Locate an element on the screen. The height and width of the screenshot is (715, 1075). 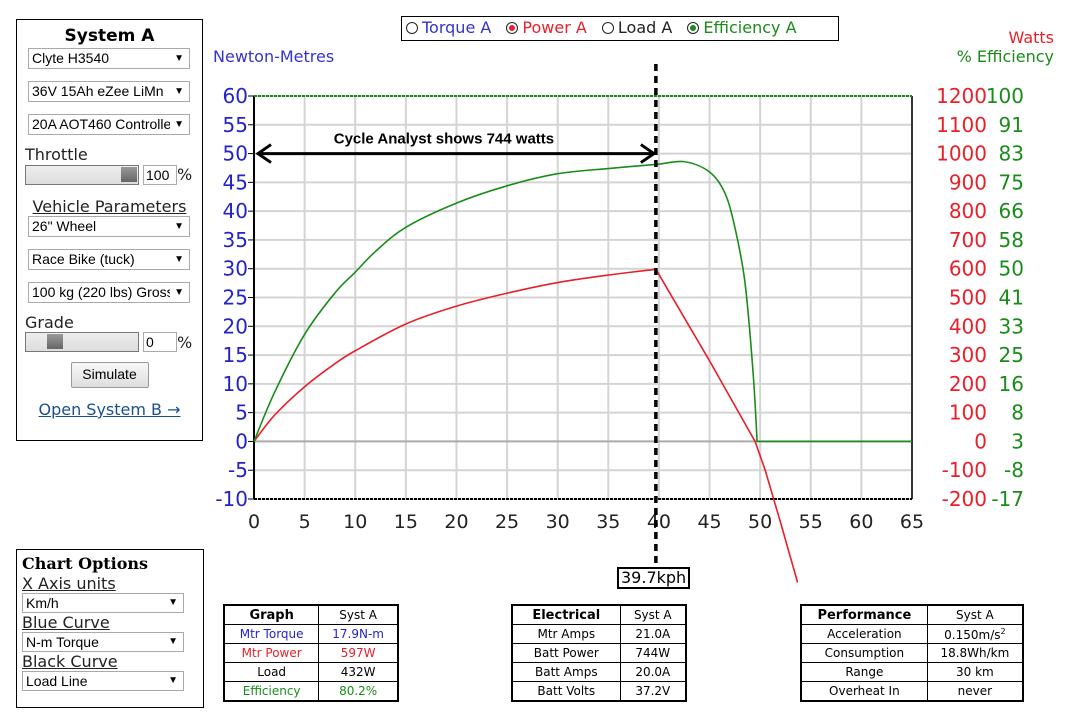
y-left-tick-label: 10 is located at coordinates (235, 384).